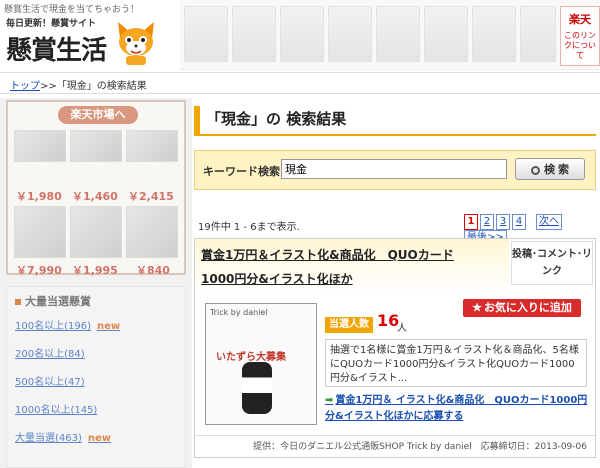  I want to click on character-figure-icon, so click(257, 388).